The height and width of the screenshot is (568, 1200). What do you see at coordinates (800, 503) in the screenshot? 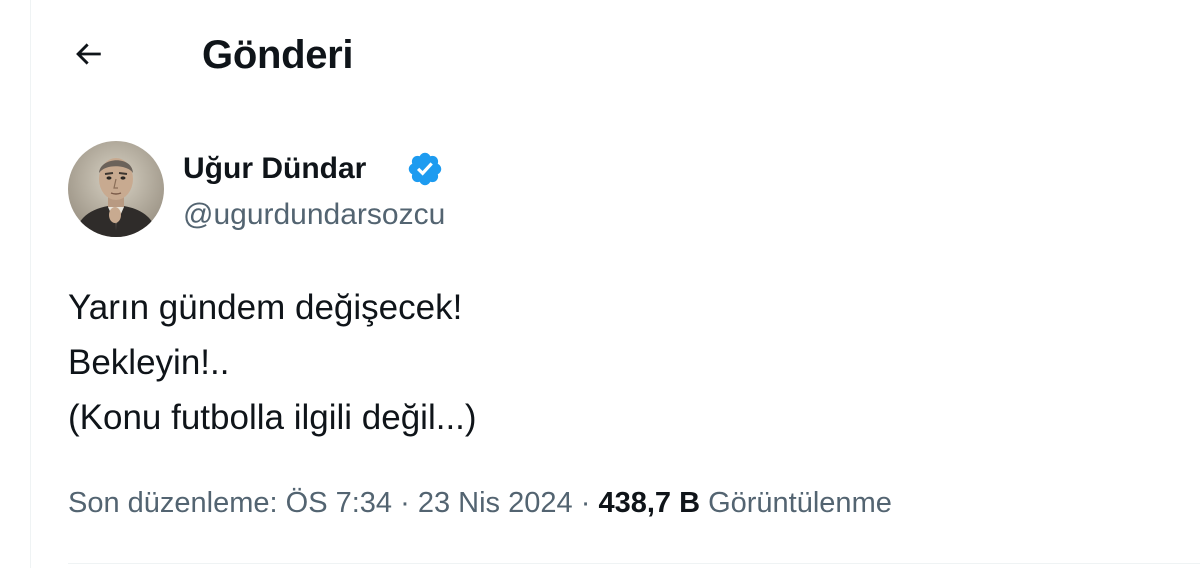
I see `views-label: Görüntülenme` at bounding box center [800, 503].